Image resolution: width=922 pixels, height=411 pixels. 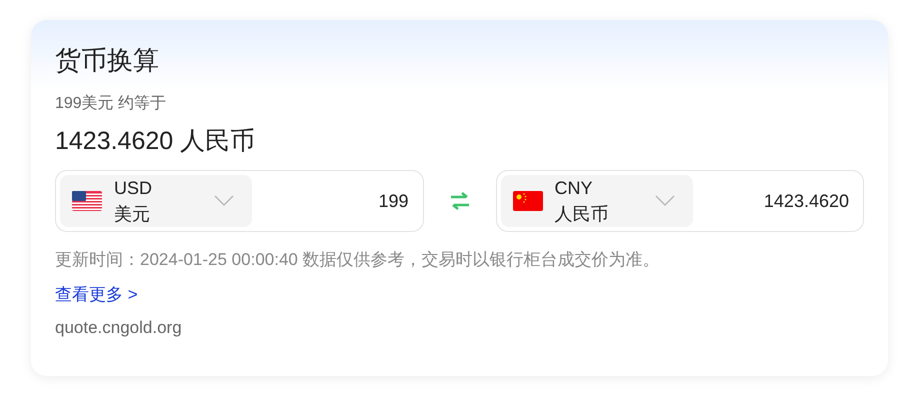 What do you see at coordinates (96, 295) in the screenshot?
I see `more-link: 查看更多 >` at bounding box center [96, 295].